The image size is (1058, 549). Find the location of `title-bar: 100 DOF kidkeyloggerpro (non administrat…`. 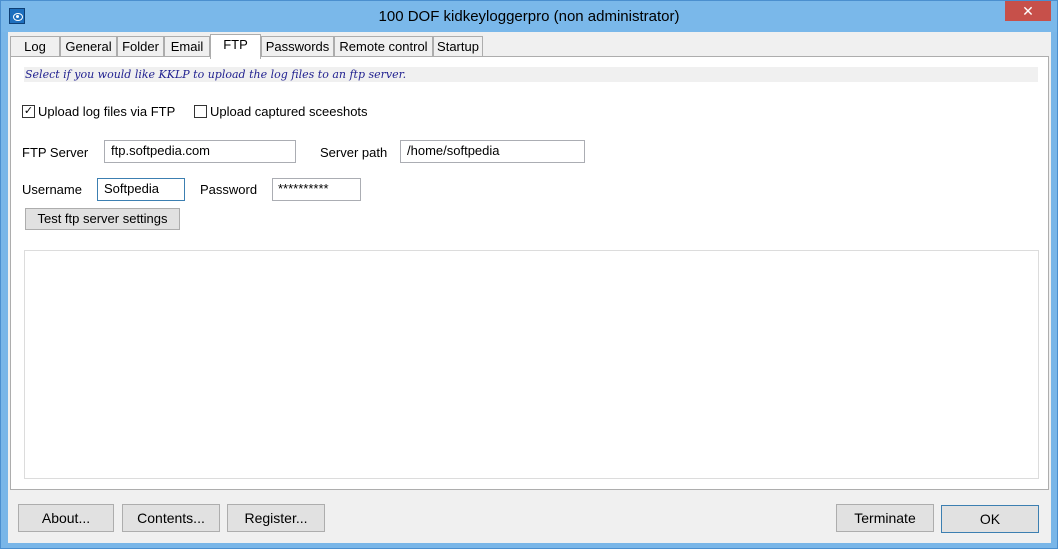

title-bar: 100 DOF kidkeyloggerpro (non administrat… is located at coordinates (529, 16).